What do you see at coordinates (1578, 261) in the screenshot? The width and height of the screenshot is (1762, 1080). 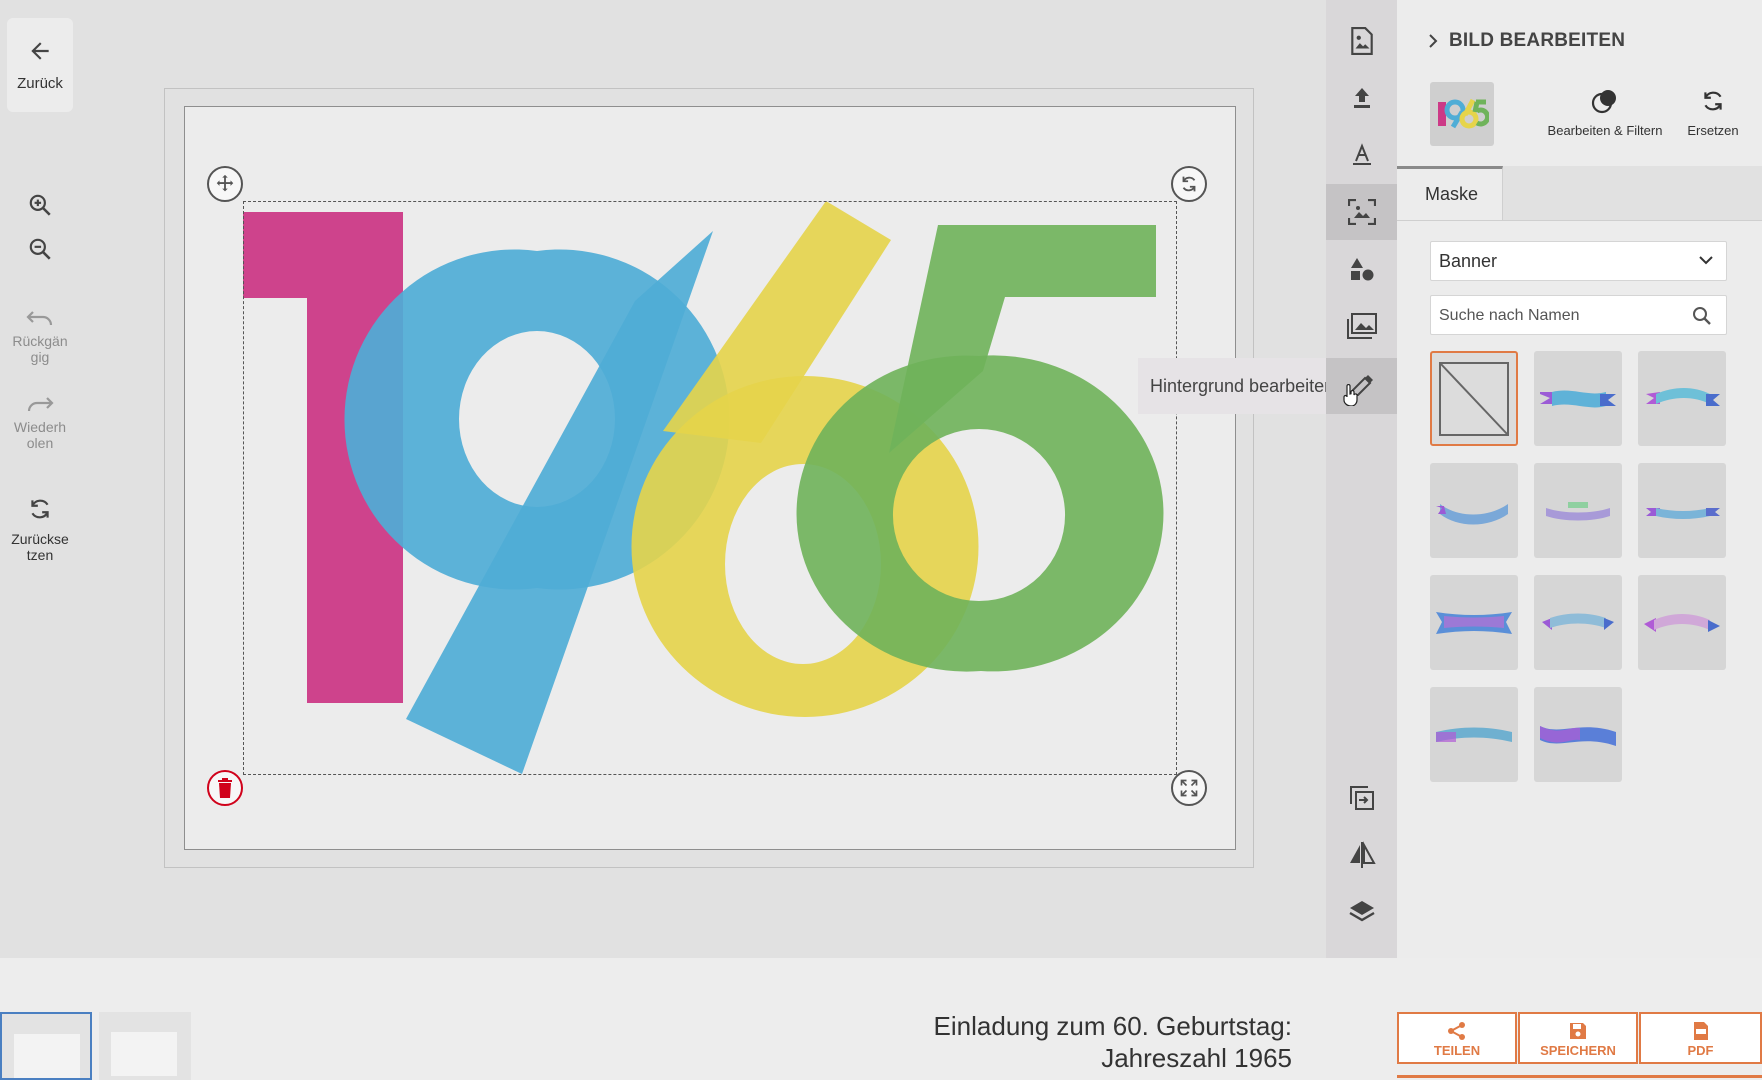 I see `mask-category-select: Banner` at bounding box center [1578, 261].